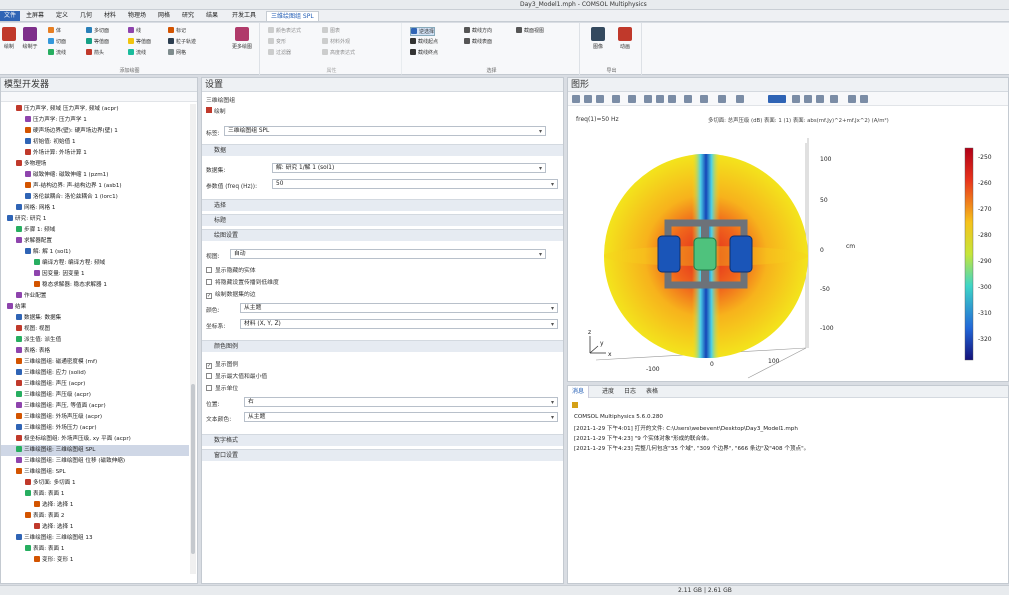  I want to click on wireframe-icon, so click(796, 99).